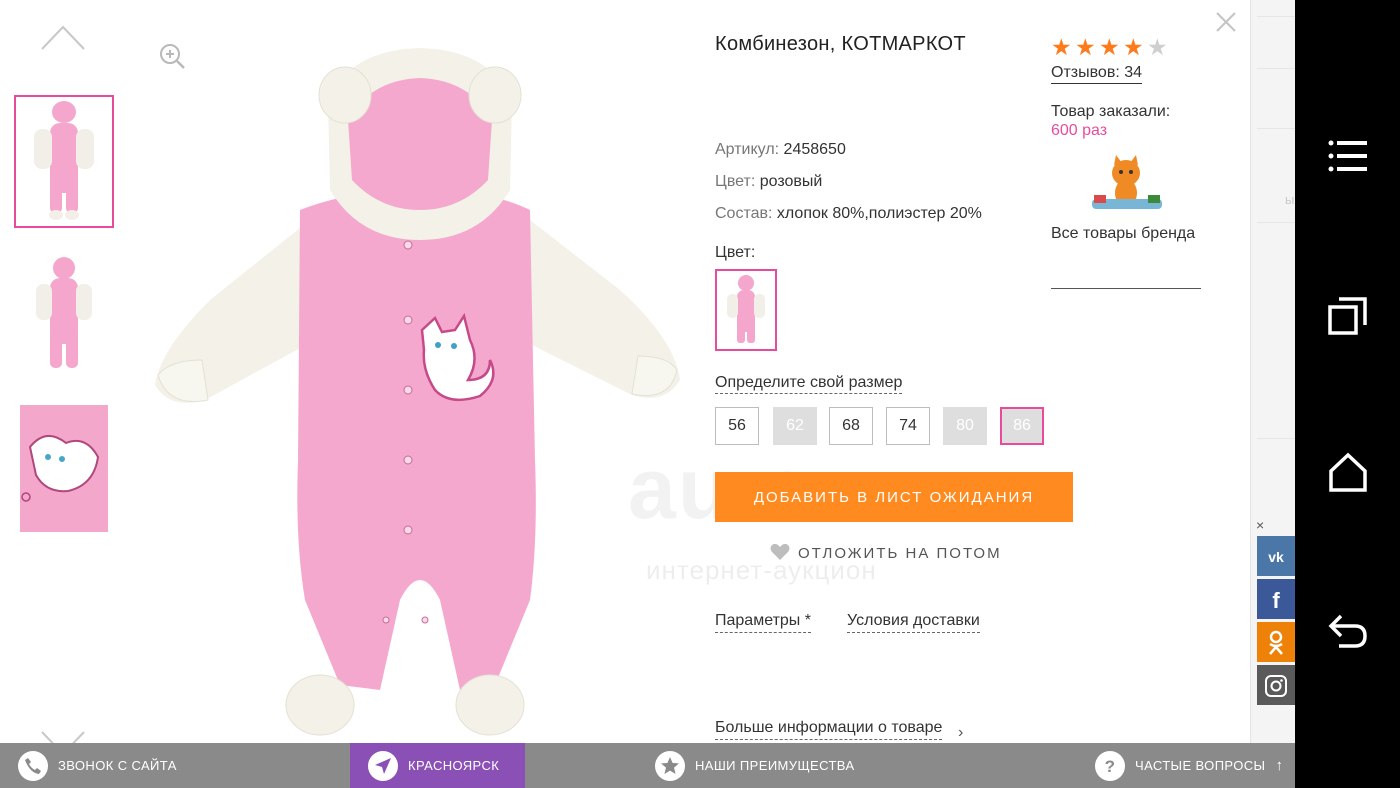 Image resolution: width=1400 pixels, height=788 pixels. What do you see at coordinates (1348, 631) in the screenshot?
I see `back-icon` at bounding box center [1348, 631].